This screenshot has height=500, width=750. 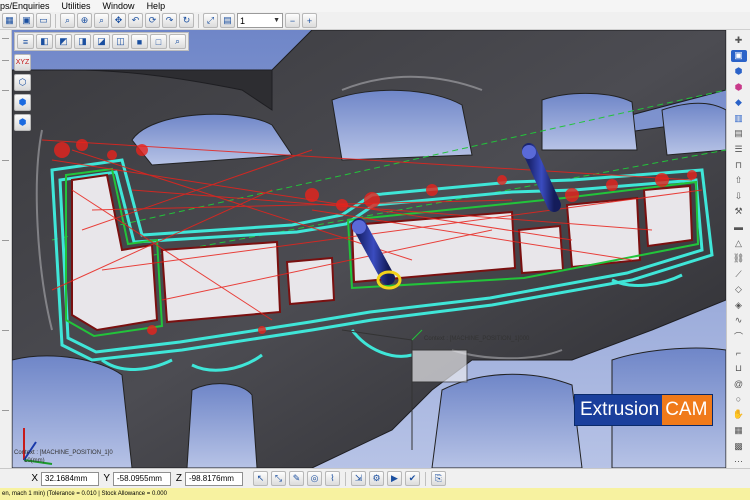 I want to click on drill-icon: ⇩, so click(x=739, y=196).